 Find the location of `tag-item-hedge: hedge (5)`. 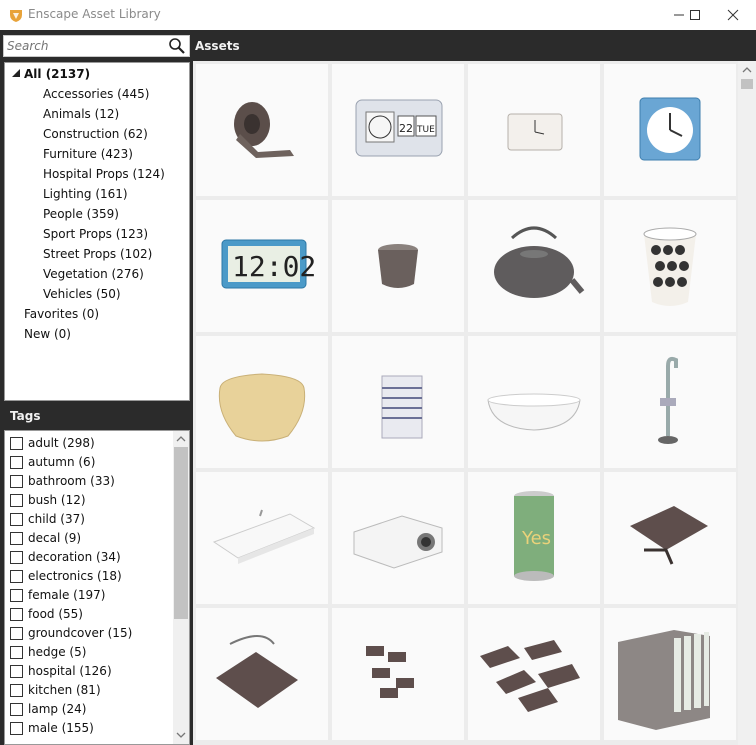

tag-item-hedge: hedge (5) is located at coordinates (89, 652).